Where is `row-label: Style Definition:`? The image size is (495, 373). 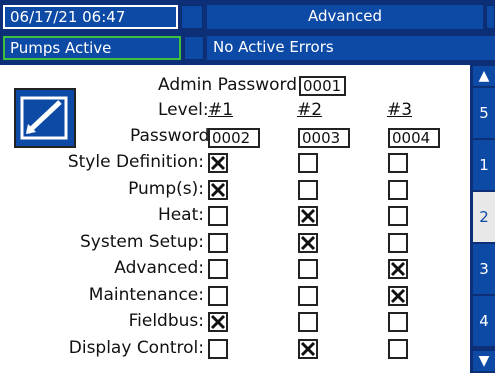
row-label: Style Definition: is located at coordinates (135, 162).